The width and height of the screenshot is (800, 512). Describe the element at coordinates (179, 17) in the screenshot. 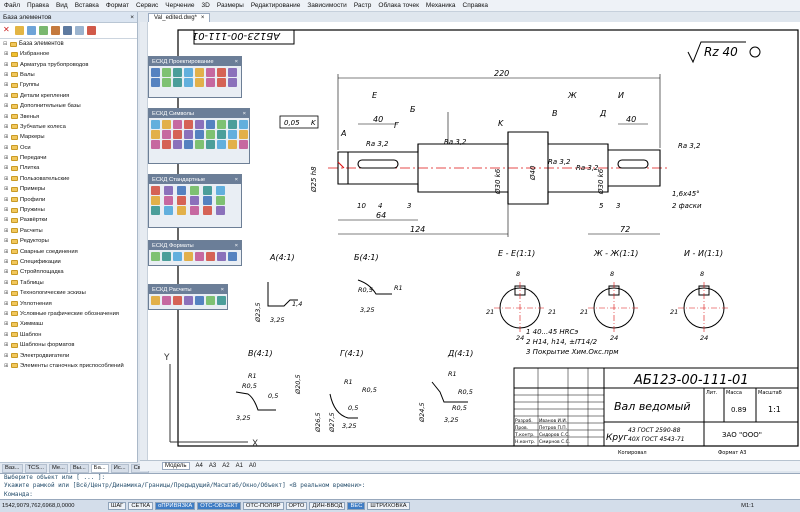

I see `document-tab: Val_edited.dwg* ×` at that location.